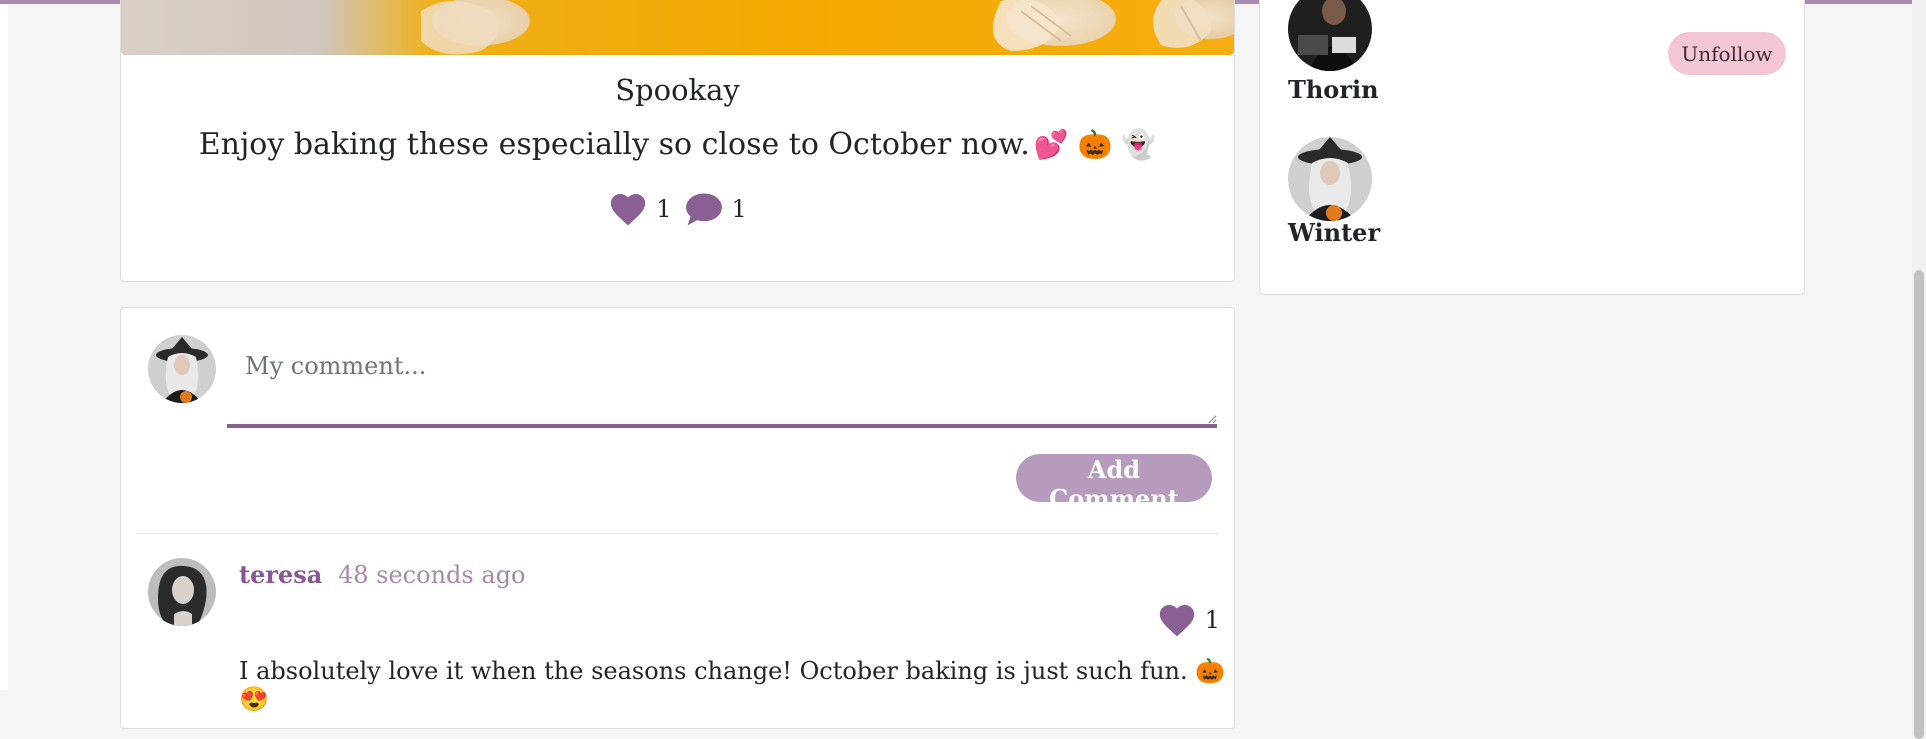 This screenshot has height=739, width=1926. What do you see at coordinates (1532, 147) in the screenshot?
I see `following-card: Thorin Unfollow Winter` at bounding box center [1532, 147].